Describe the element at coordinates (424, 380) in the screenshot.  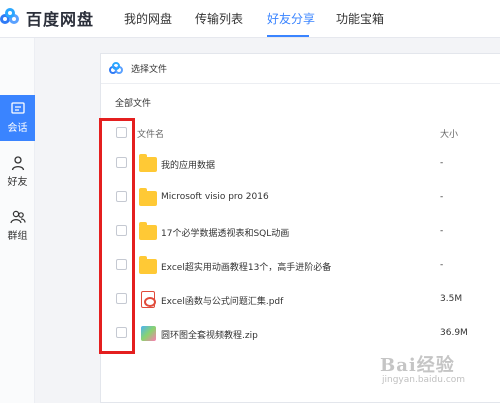
I see `watermark-subtext: jingyan.baidu.com` at that location.